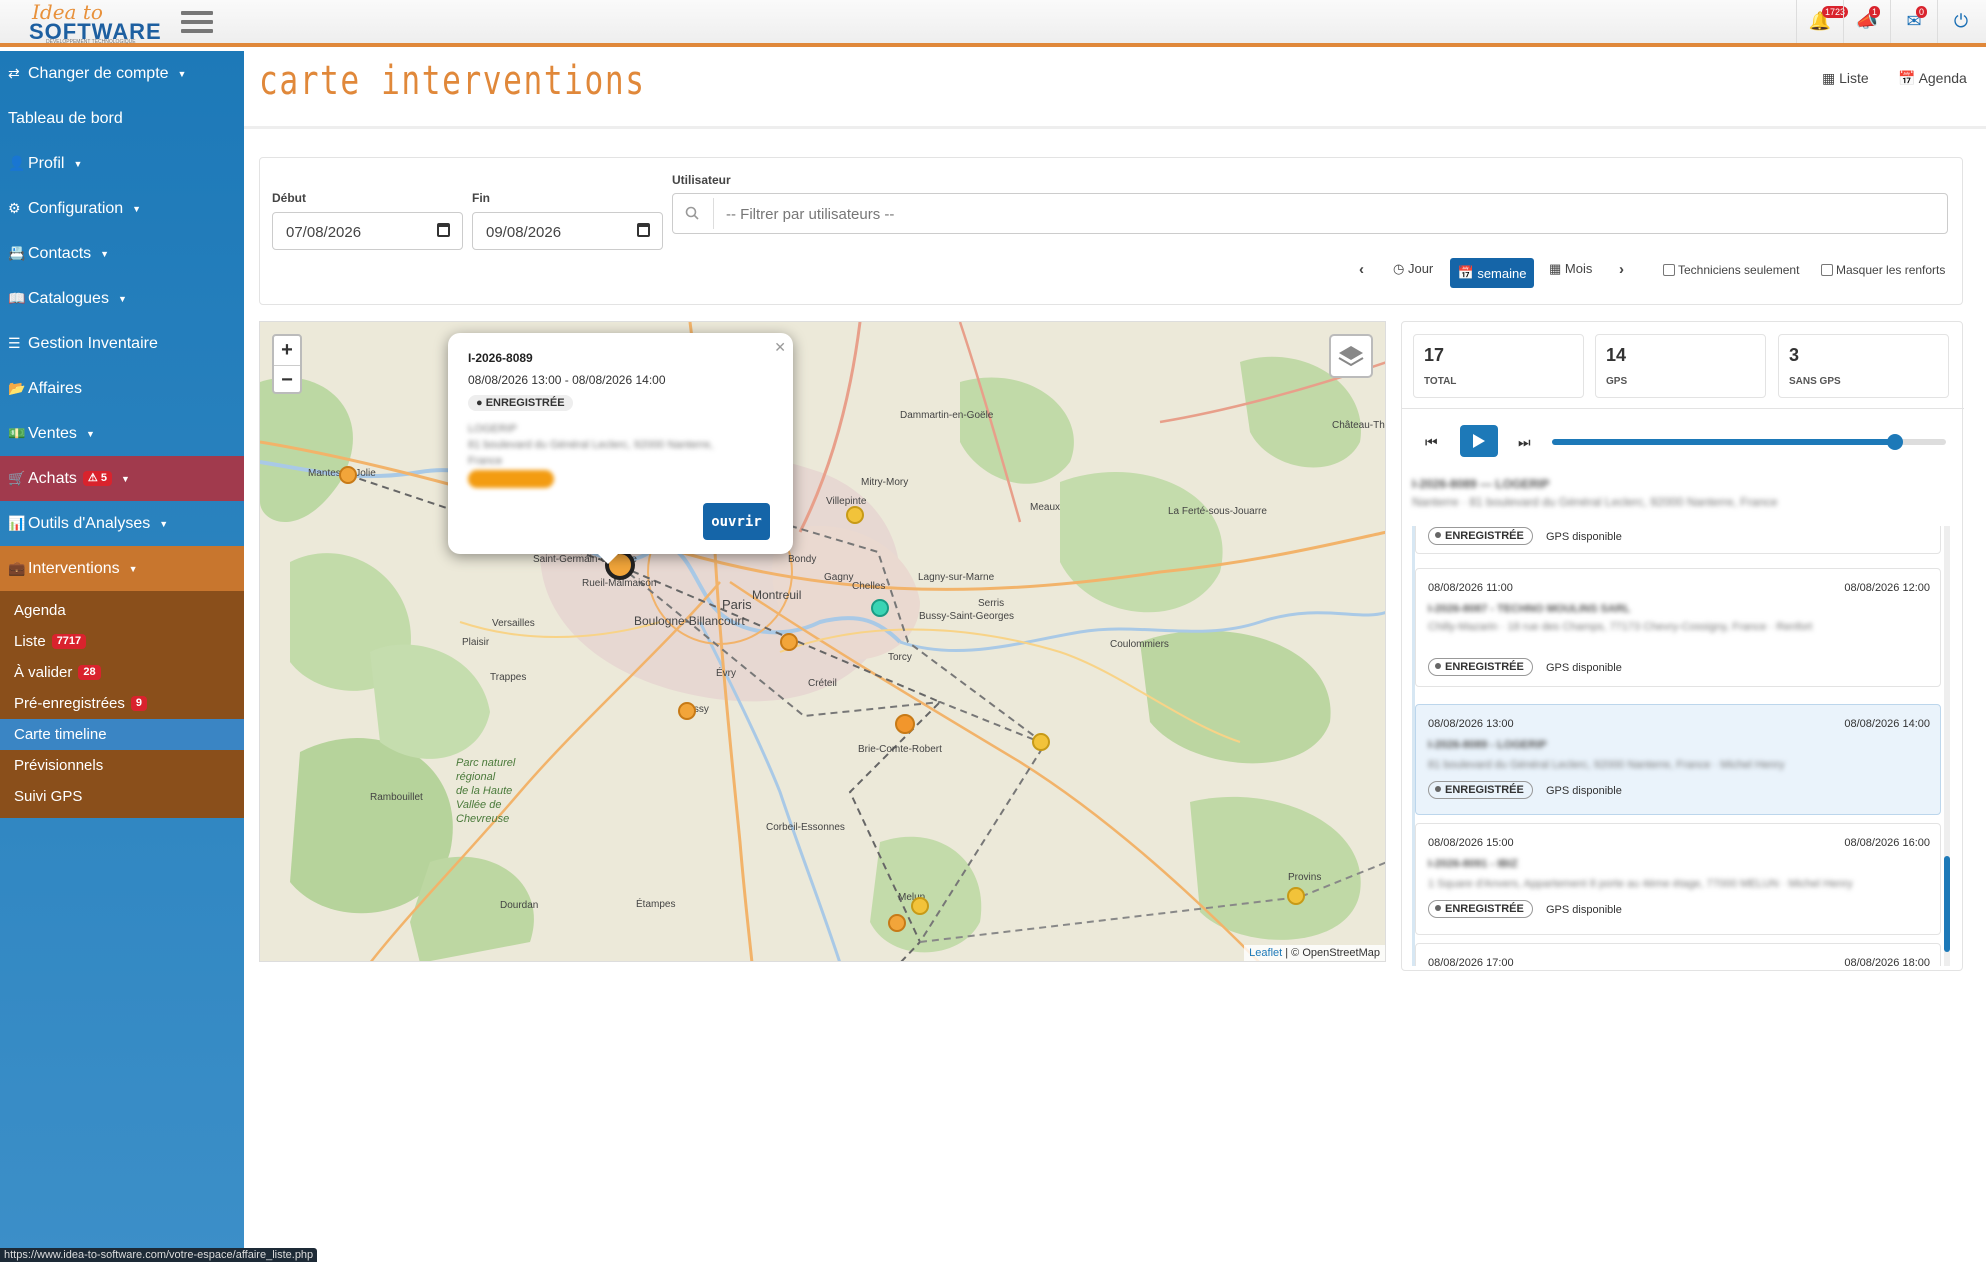 The width and height of the screenshot is (1986, 1262). What do you see at coordinates (508, 677) in the screenshot?
I see `map-label: Trappes` at bounding box center [508, 677].